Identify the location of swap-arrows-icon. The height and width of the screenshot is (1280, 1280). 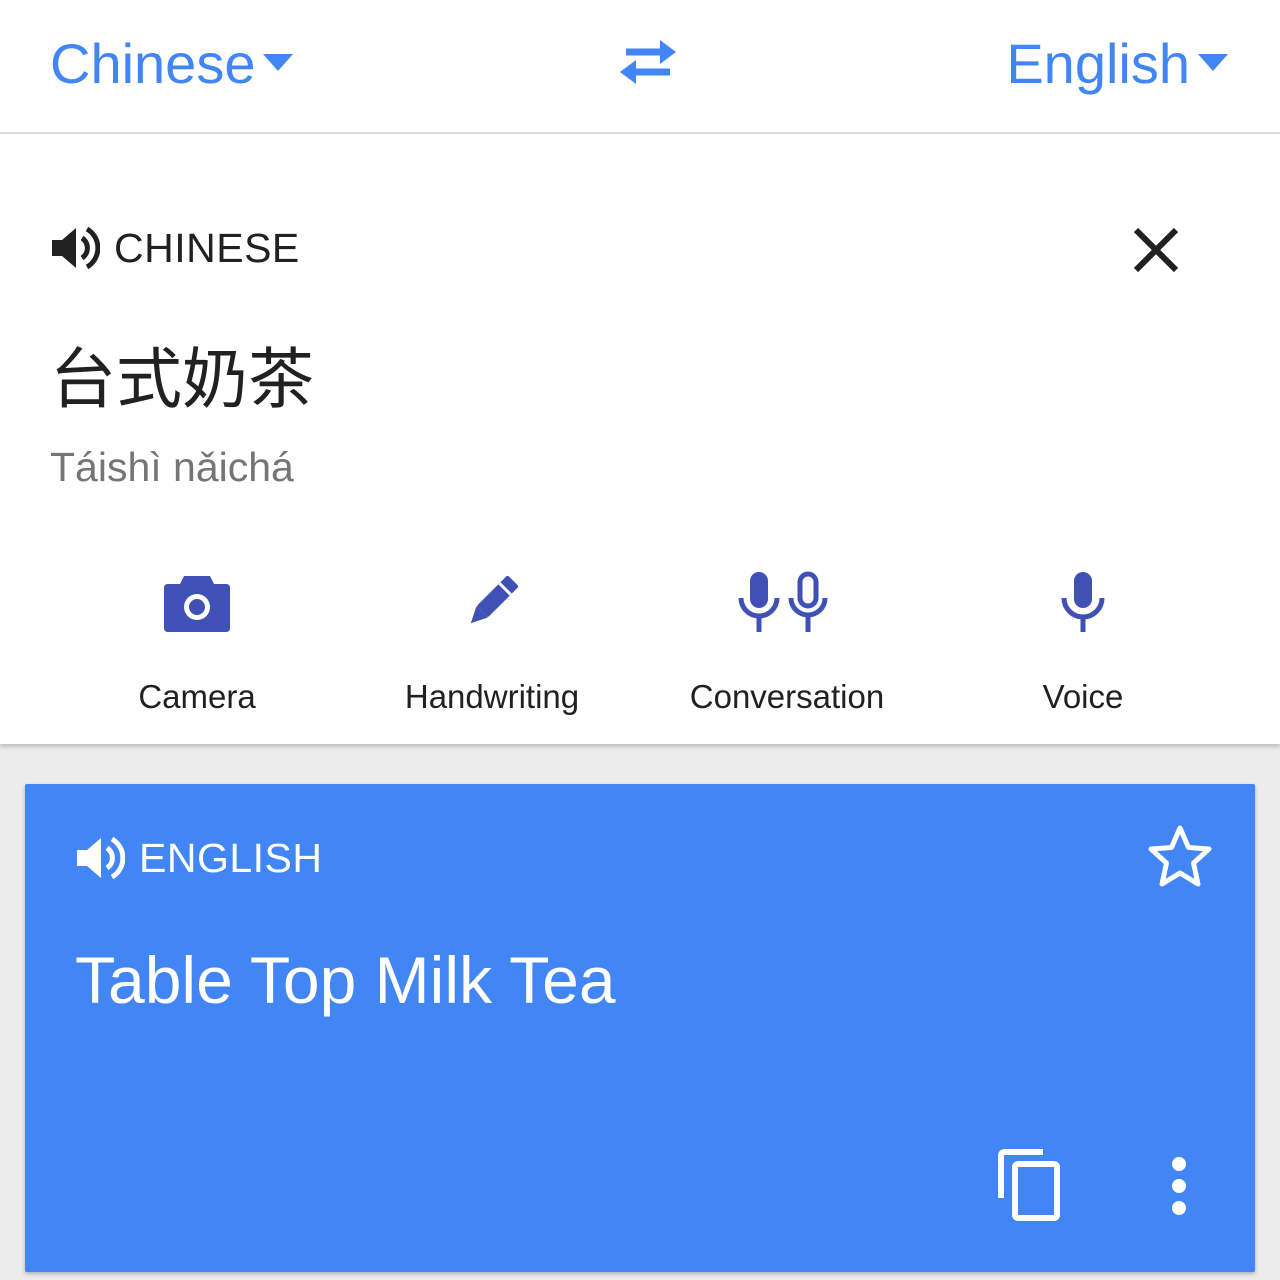
(648, 62).